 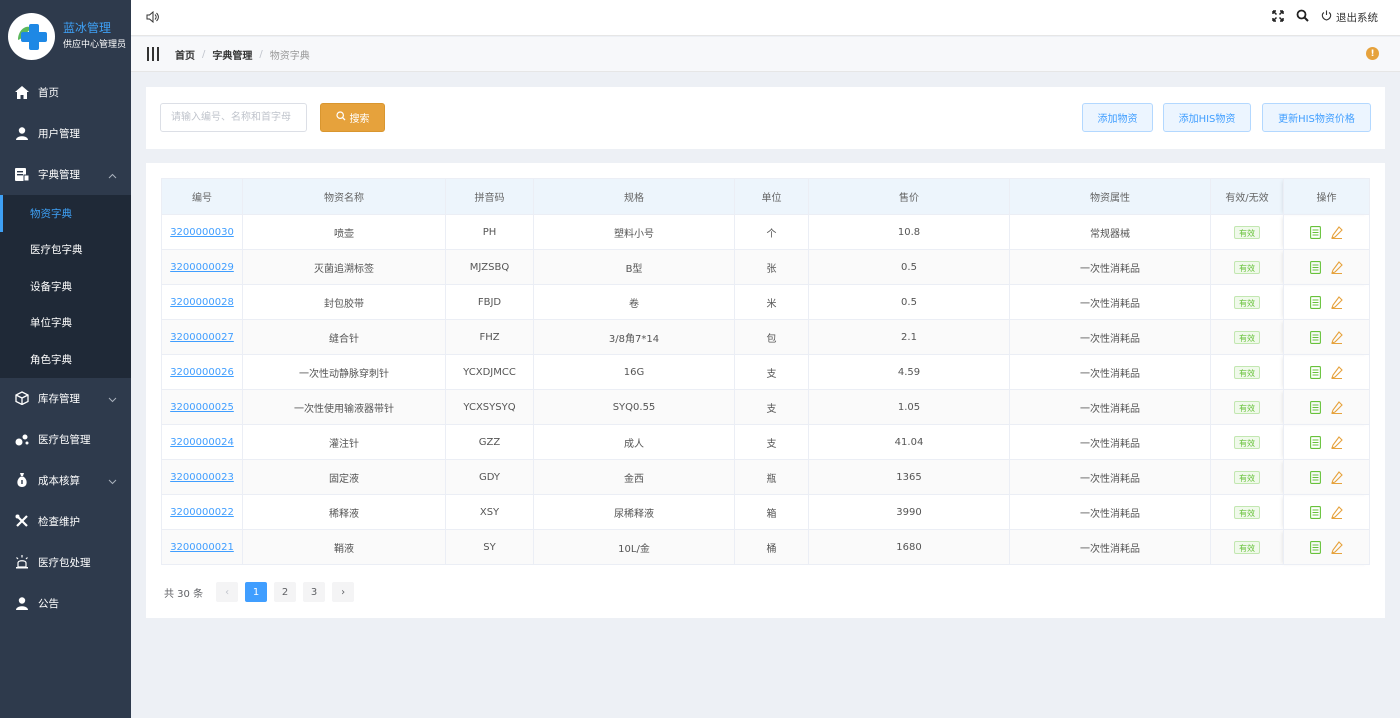 What do you see at coordinates (909, 477) in the screenshot?
I see `price-cell: 1365` at bounding box center [909, 477].